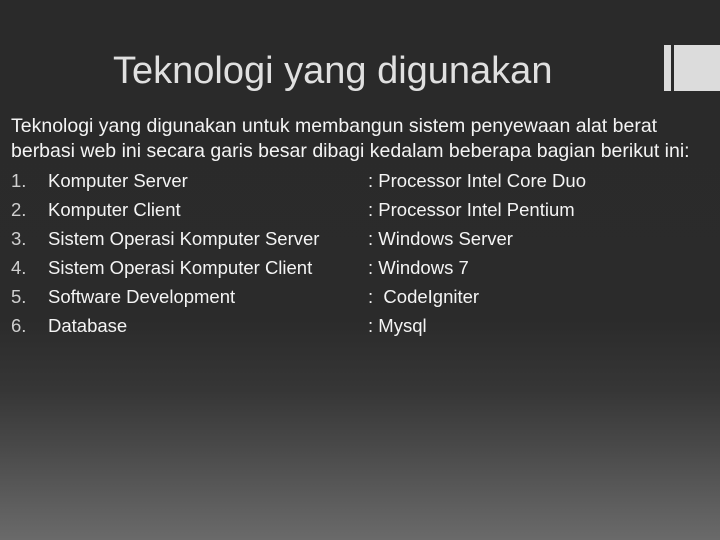  Describe the element at coordinates (667, 68) in the screenshot. I see `decorative-bar` at that location.